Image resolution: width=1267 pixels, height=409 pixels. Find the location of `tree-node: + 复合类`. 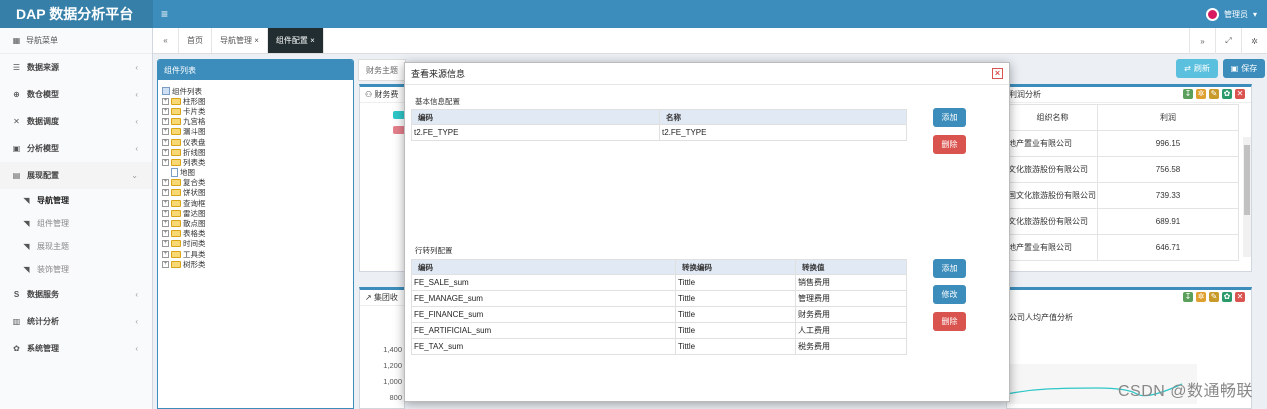

tree-node: + 复合类 is located at coordinates (255, 183).